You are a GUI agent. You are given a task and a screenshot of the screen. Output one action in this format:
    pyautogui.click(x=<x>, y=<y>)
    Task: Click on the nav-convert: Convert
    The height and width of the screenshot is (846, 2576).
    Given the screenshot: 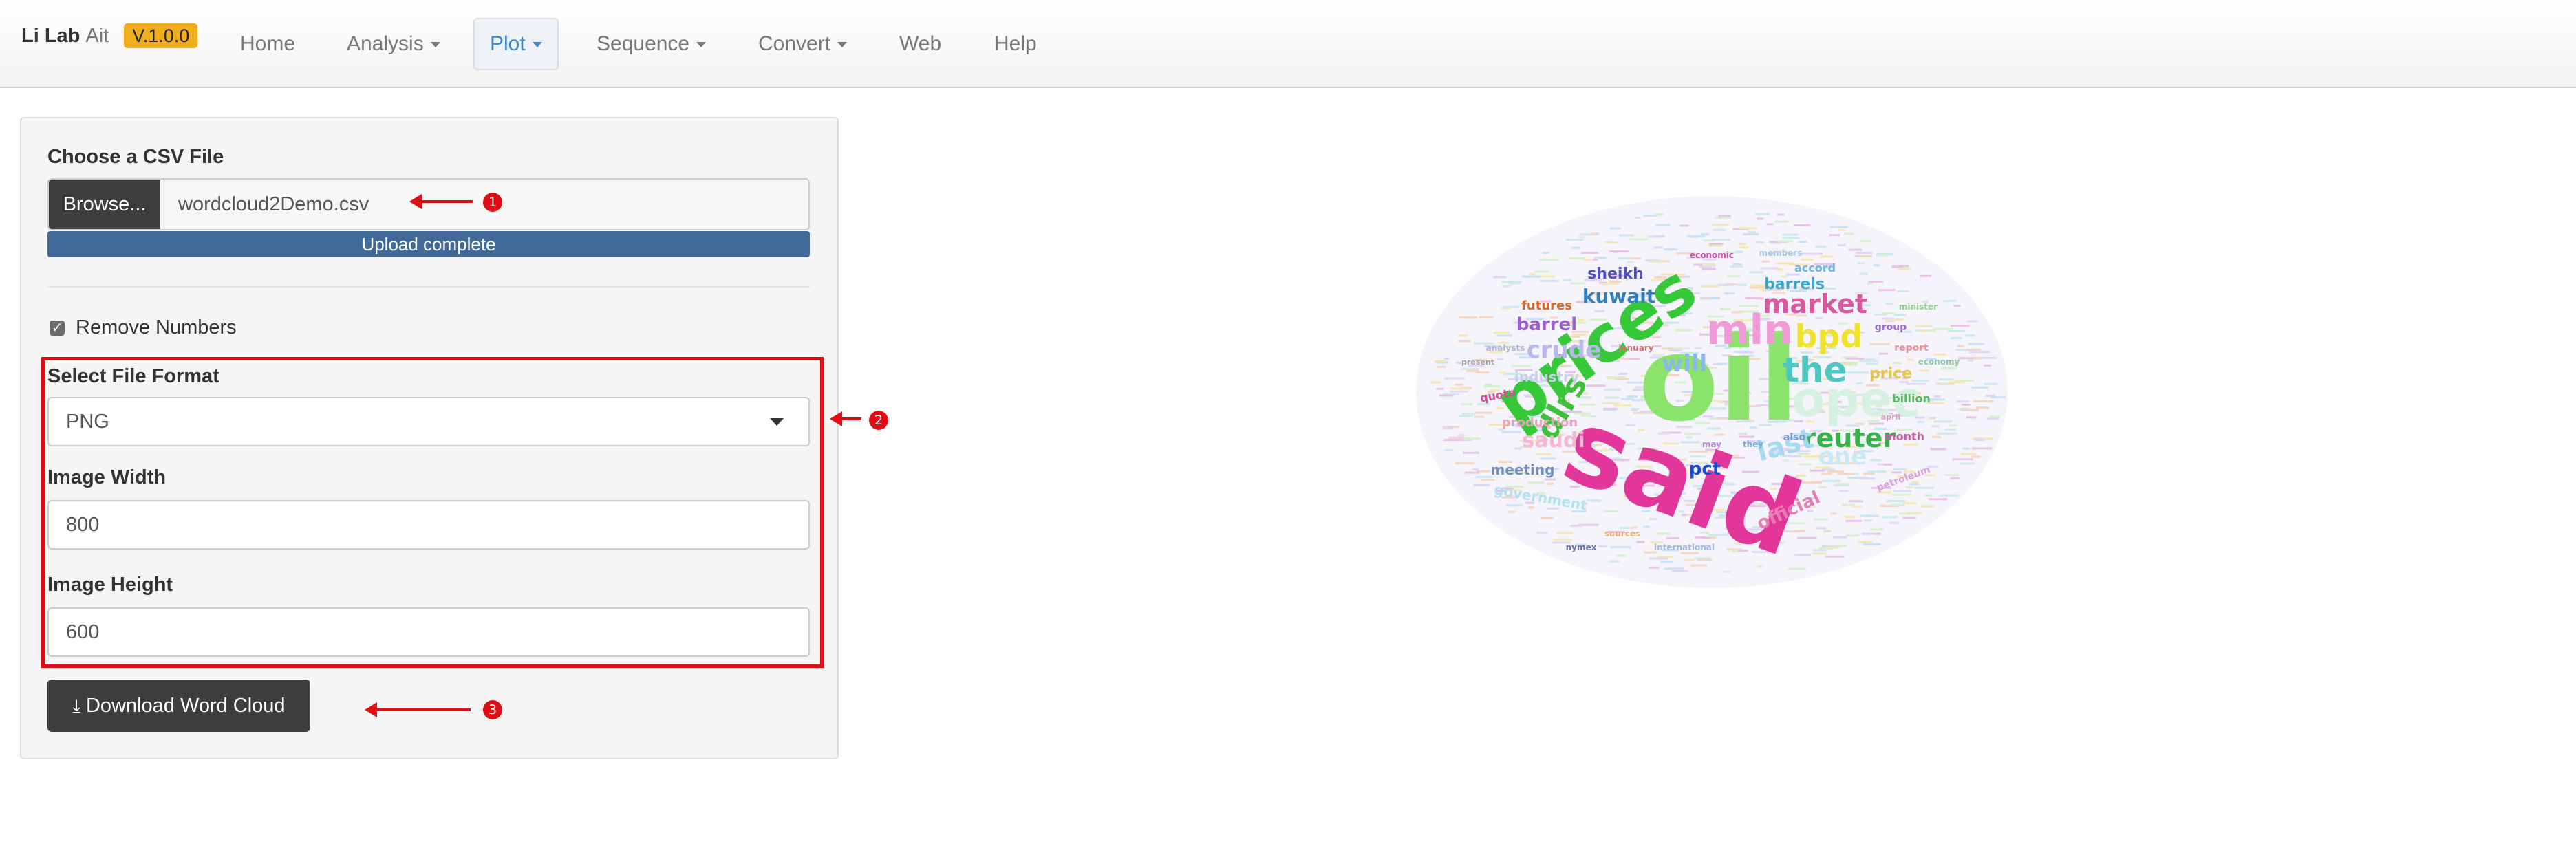 What is the action you would take?
    pyautogui.click(x=803, y=44)
    